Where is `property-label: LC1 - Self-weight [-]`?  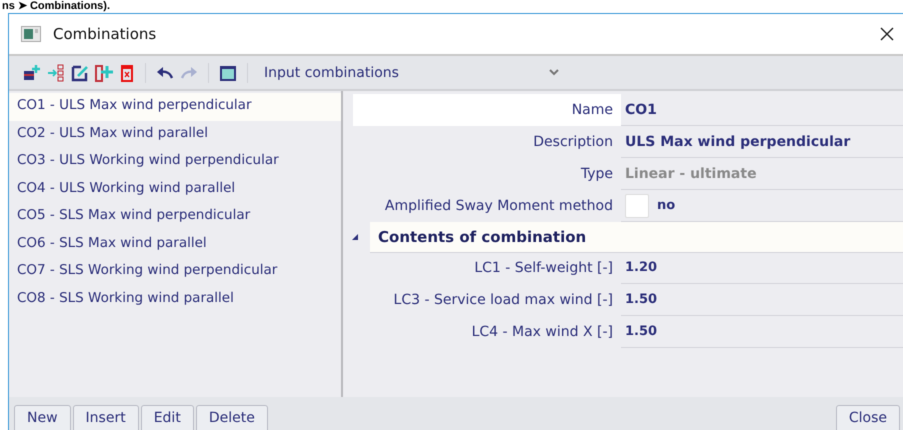
property-label: LC1 - Self-weight [-] is located at coordinates (543, 268).